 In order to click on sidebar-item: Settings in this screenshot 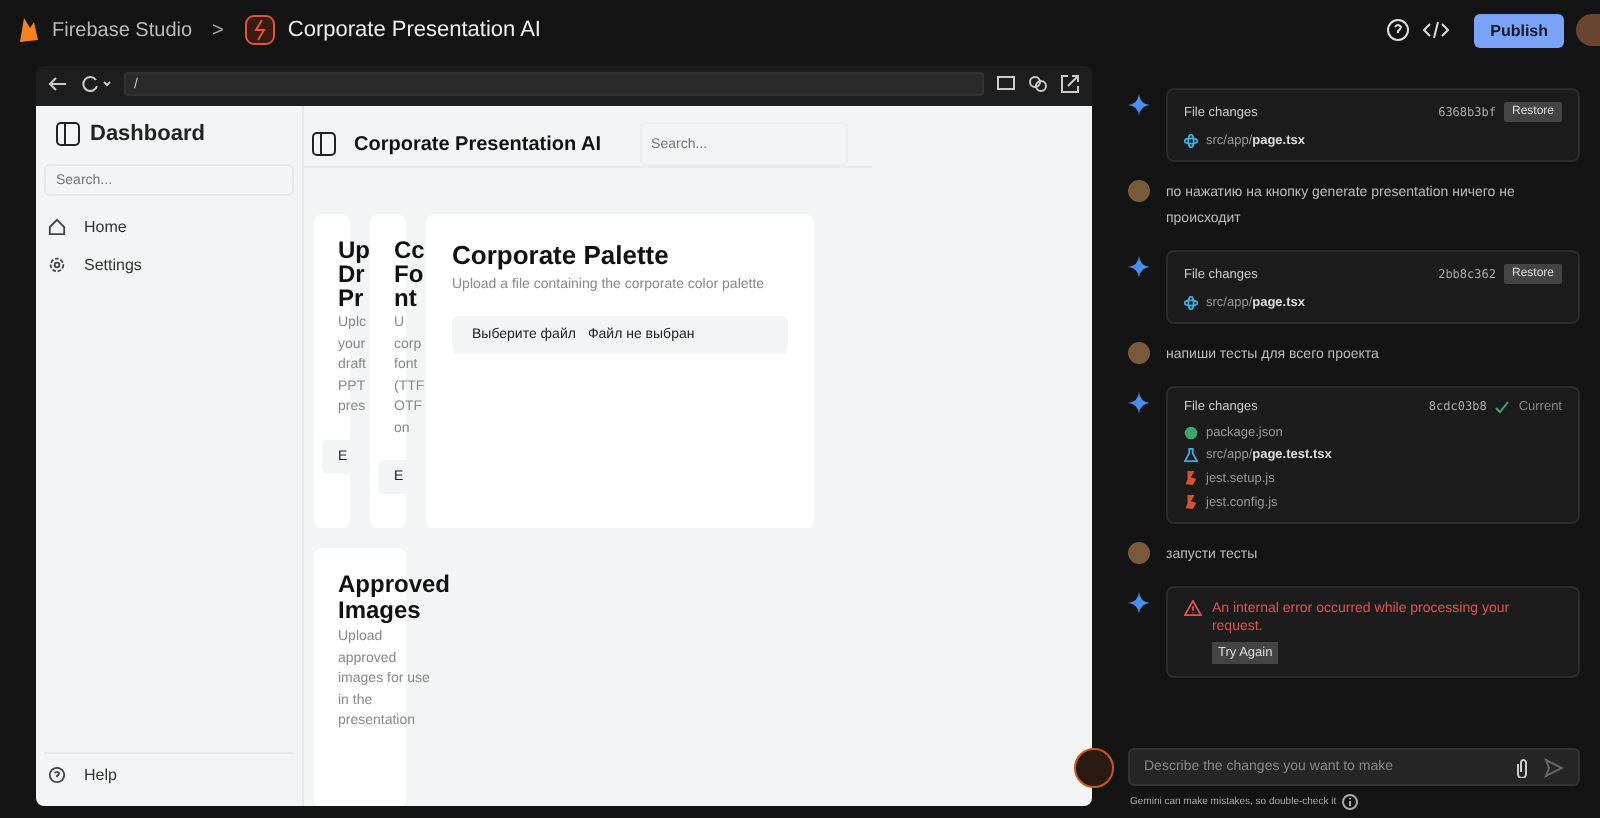, I will do `click(169, 265)`.